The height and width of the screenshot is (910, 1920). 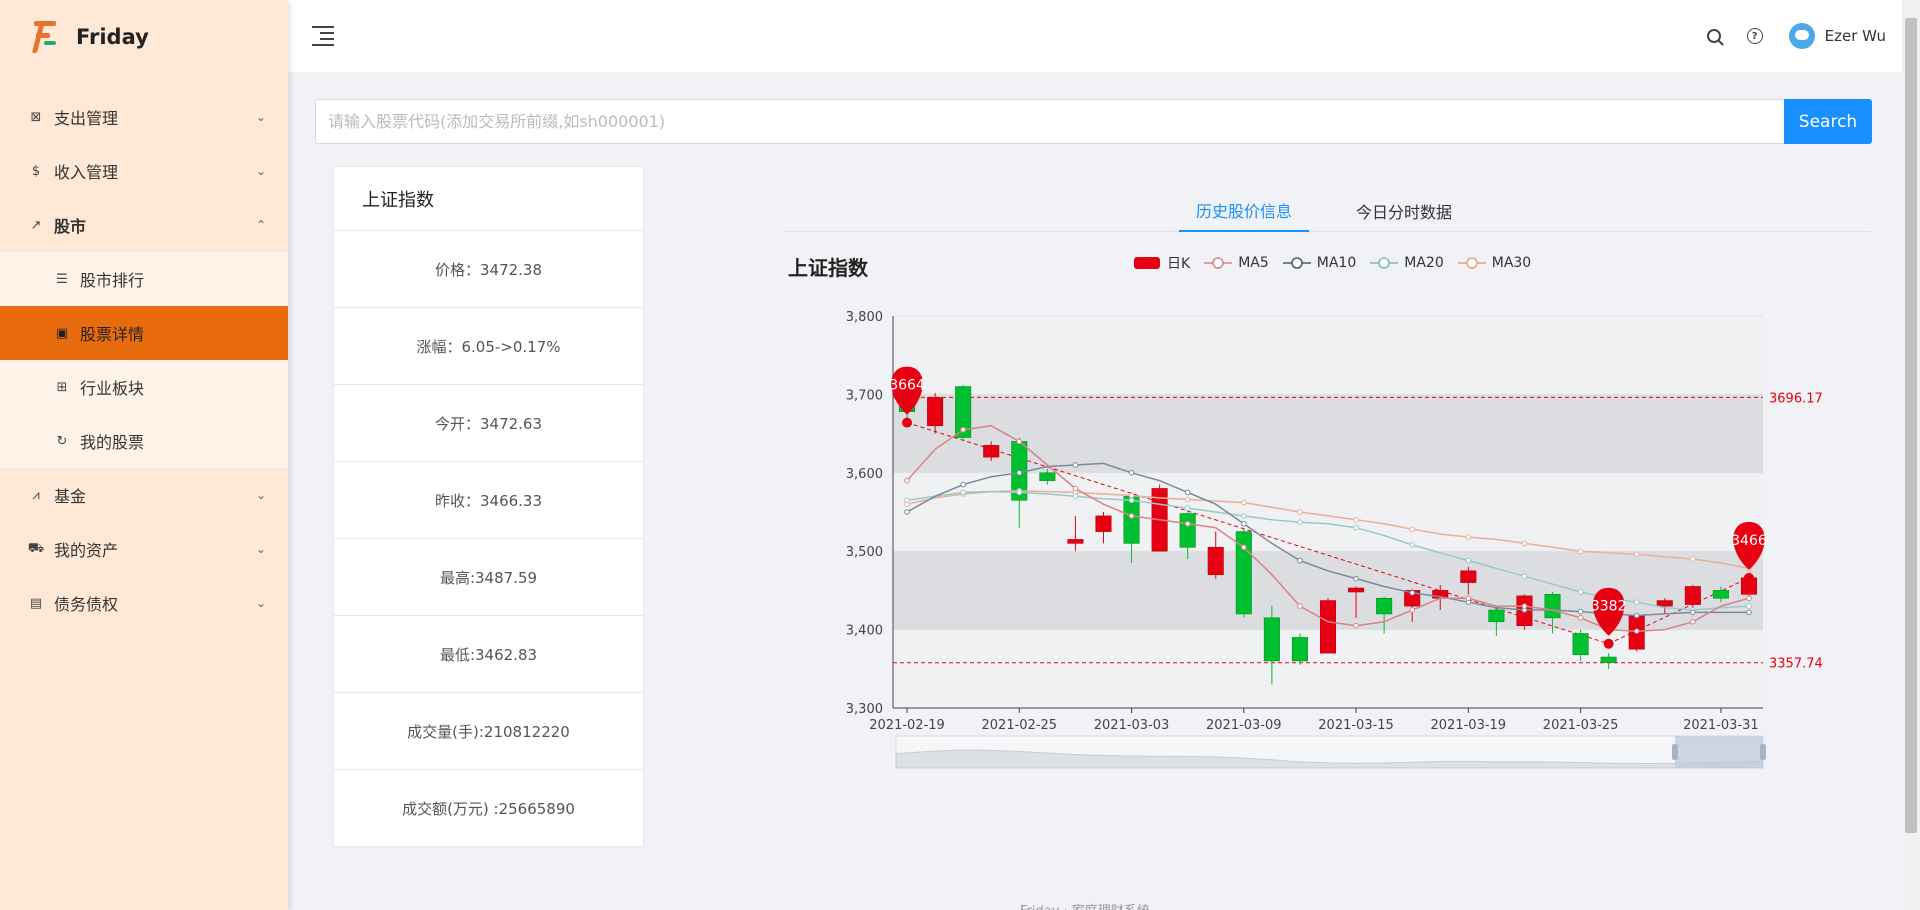 I want to click on y-tick-label: 3,300, so click(x=864, y=709).